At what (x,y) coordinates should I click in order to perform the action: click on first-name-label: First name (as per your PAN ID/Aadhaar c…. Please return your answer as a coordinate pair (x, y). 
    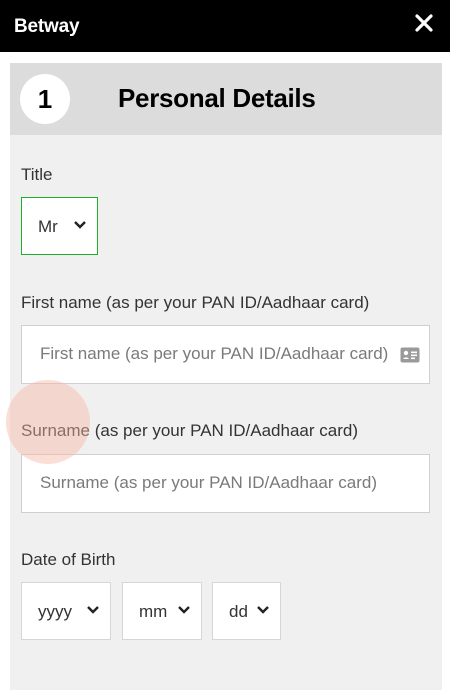
    Looking at the image, I should click on (195, 302).